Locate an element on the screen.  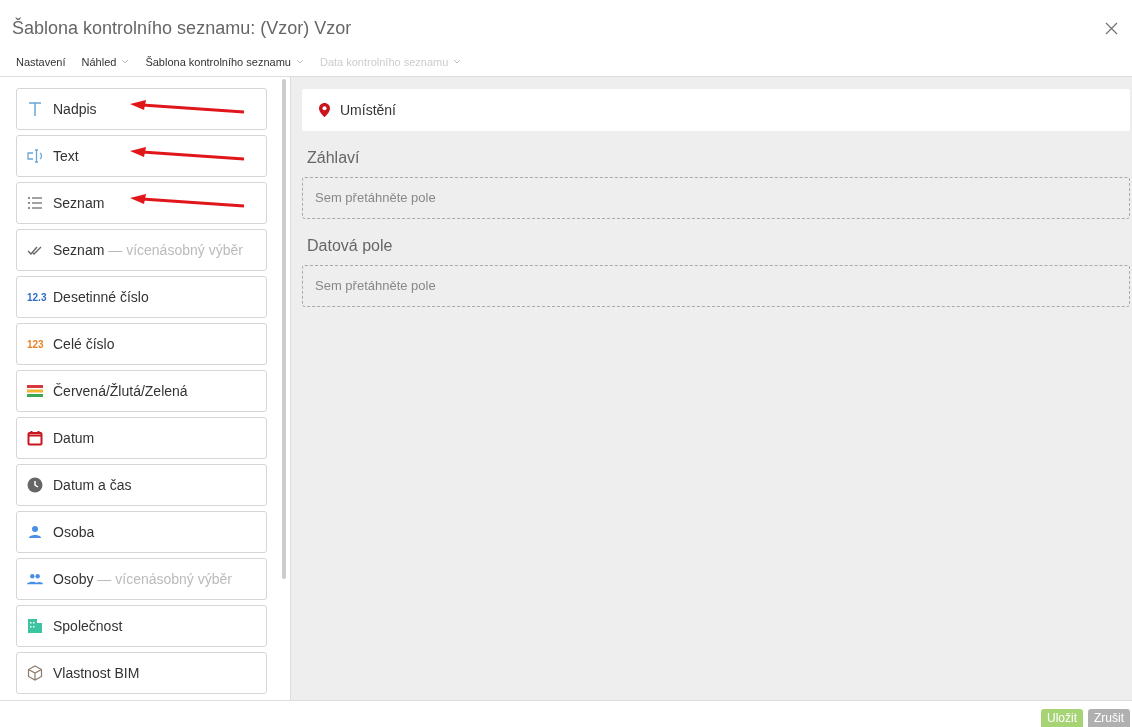
letter-t-icon is located at coordinates (35, 109).